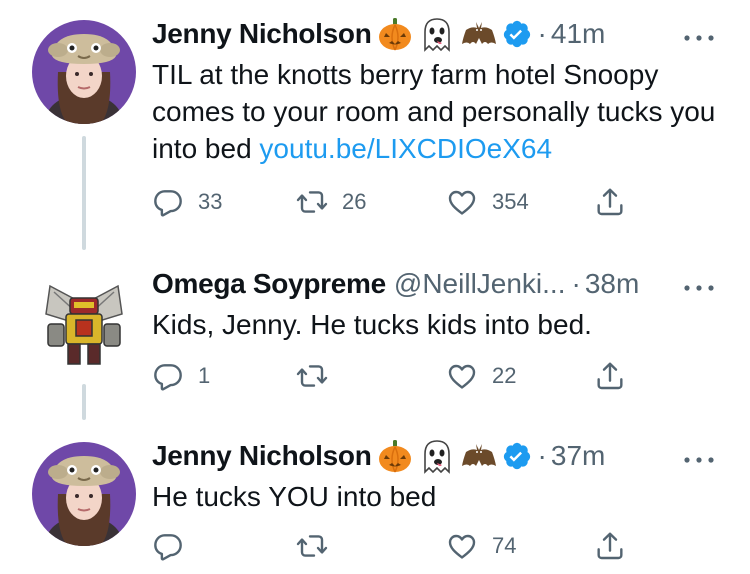  I want to click on tweet-actions: 33 26 354, so click(392, 202).